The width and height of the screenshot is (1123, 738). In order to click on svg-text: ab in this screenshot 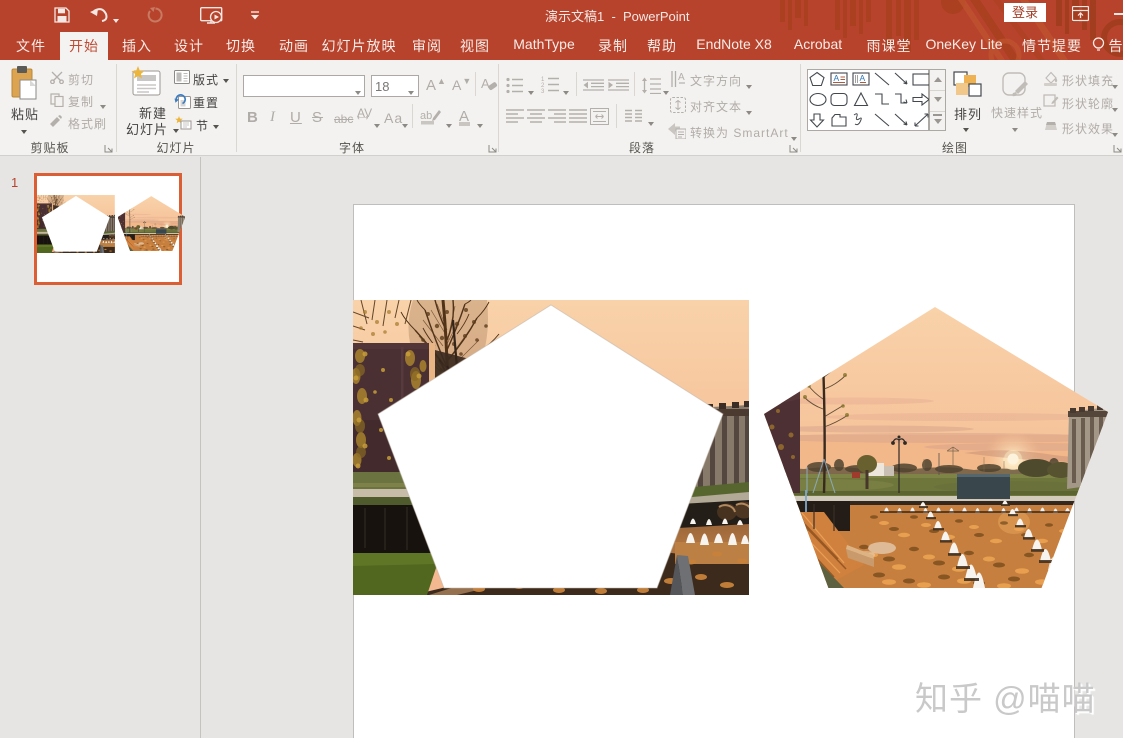, I will do `click(426, 116)`.